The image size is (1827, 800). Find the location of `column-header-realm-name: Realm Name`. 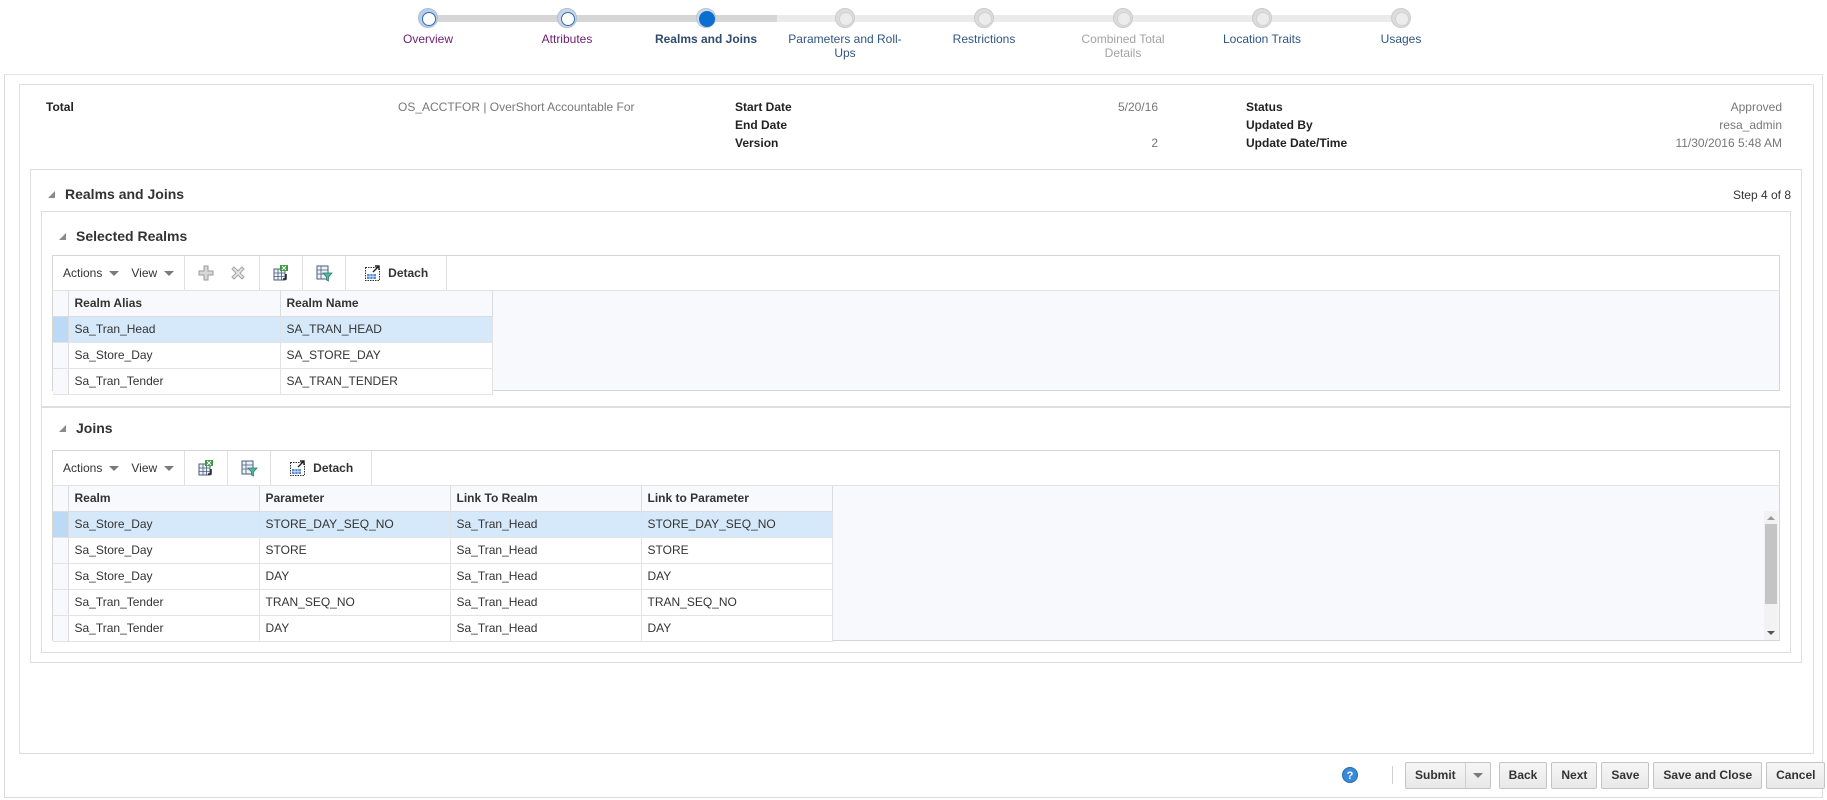

column-header-realm-name: Realm Name is located at coordinates (386, 304).